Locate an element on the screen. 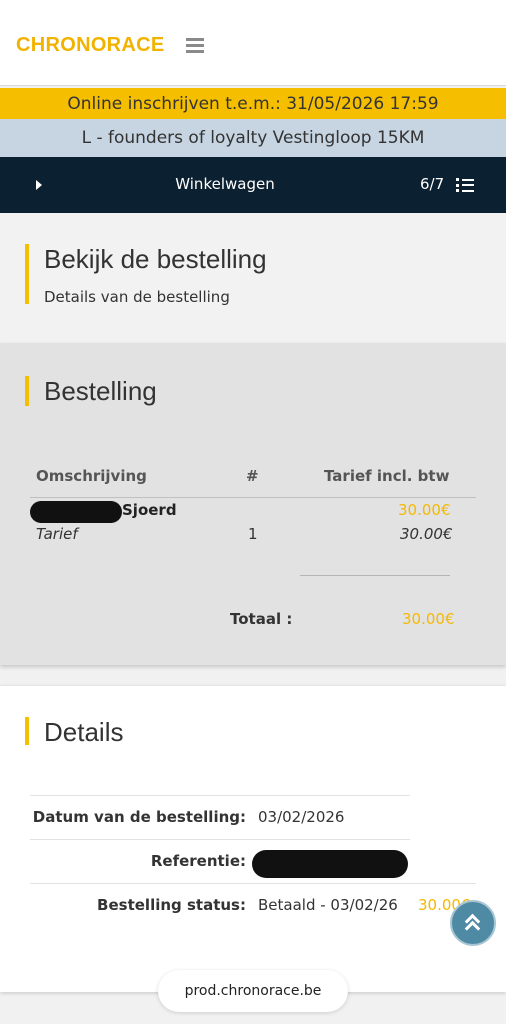  logo: CHRONORACE is located at coordinates (90, 45).